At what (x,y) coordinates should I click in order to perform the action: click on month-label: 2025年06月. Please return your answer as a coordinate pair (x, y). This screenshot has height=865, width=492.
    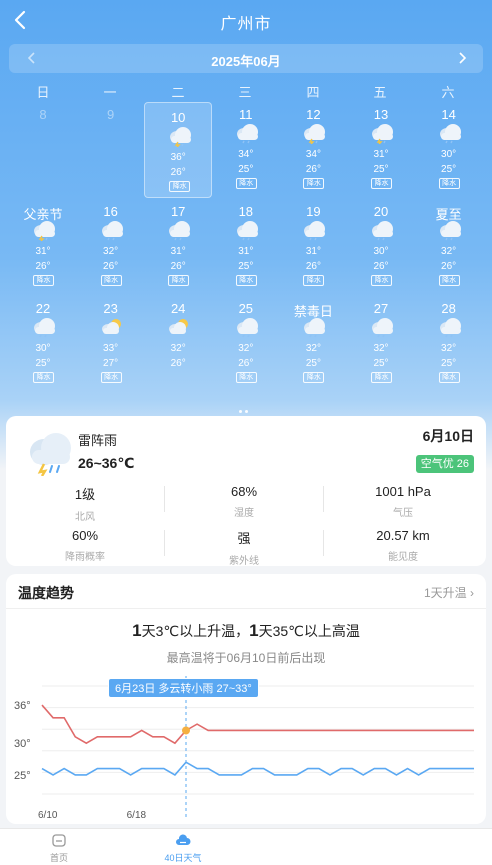
    Looking at the image, I should click on (246, 61).